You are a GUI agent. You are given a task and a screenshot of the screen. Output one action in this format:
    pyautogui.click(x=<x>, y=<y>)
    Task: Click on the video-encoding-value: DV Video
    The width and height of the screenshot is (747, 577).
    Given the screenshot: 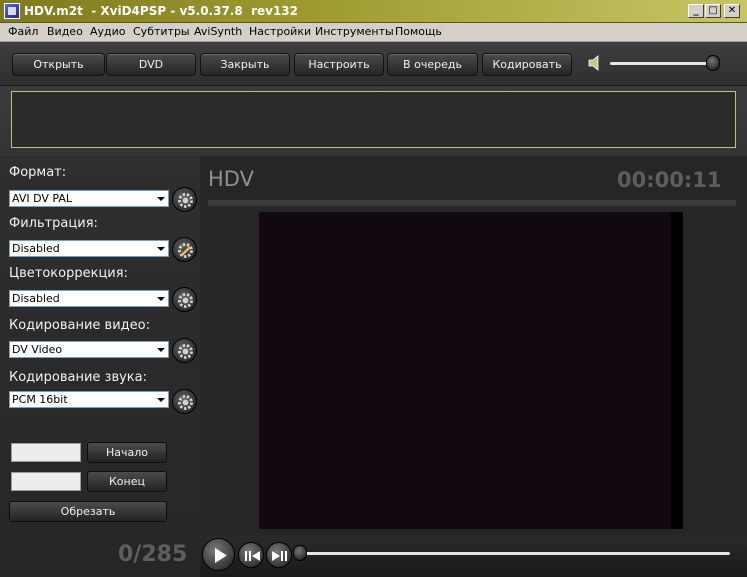 What is the action you would take?
    pyautogui.click(x=37, y=349)
    